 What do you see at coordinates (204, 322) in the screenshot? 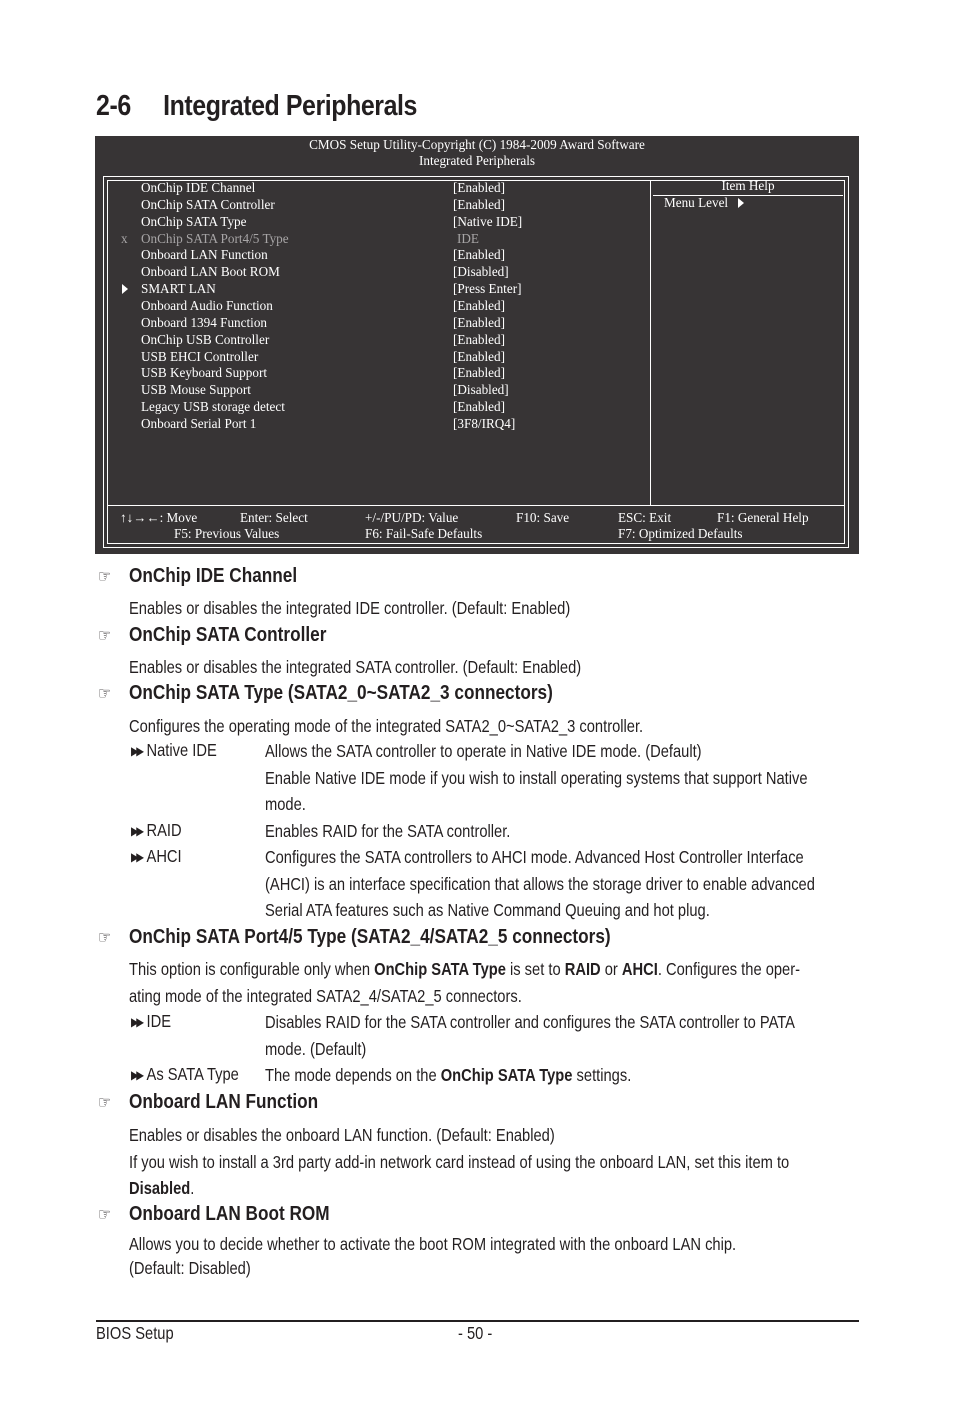
I see `bios-item-label: Onboard 1394 Function` at bounding box center [204, 322].